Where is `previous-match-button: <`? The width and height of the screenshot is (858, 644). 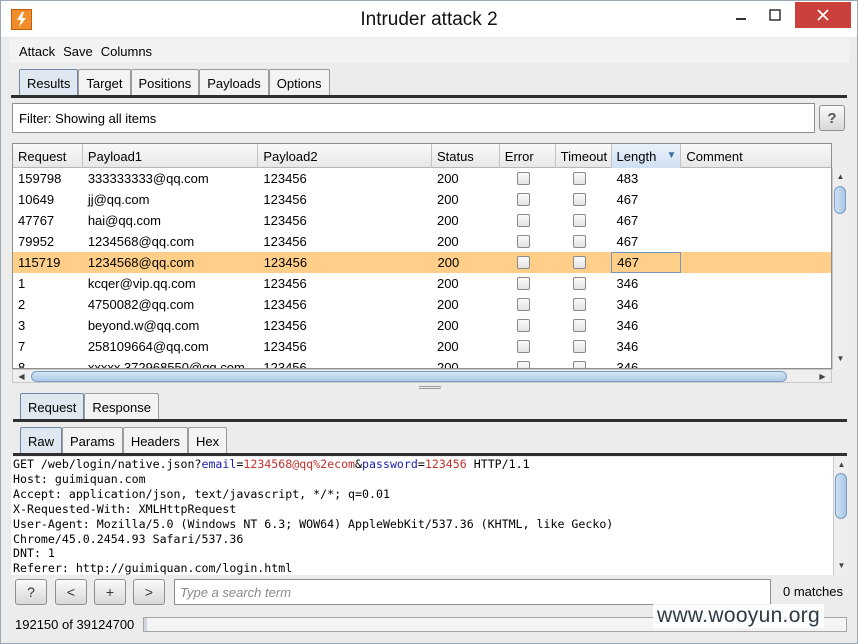
previous-match-button: < is located at coordinates (71, 592).